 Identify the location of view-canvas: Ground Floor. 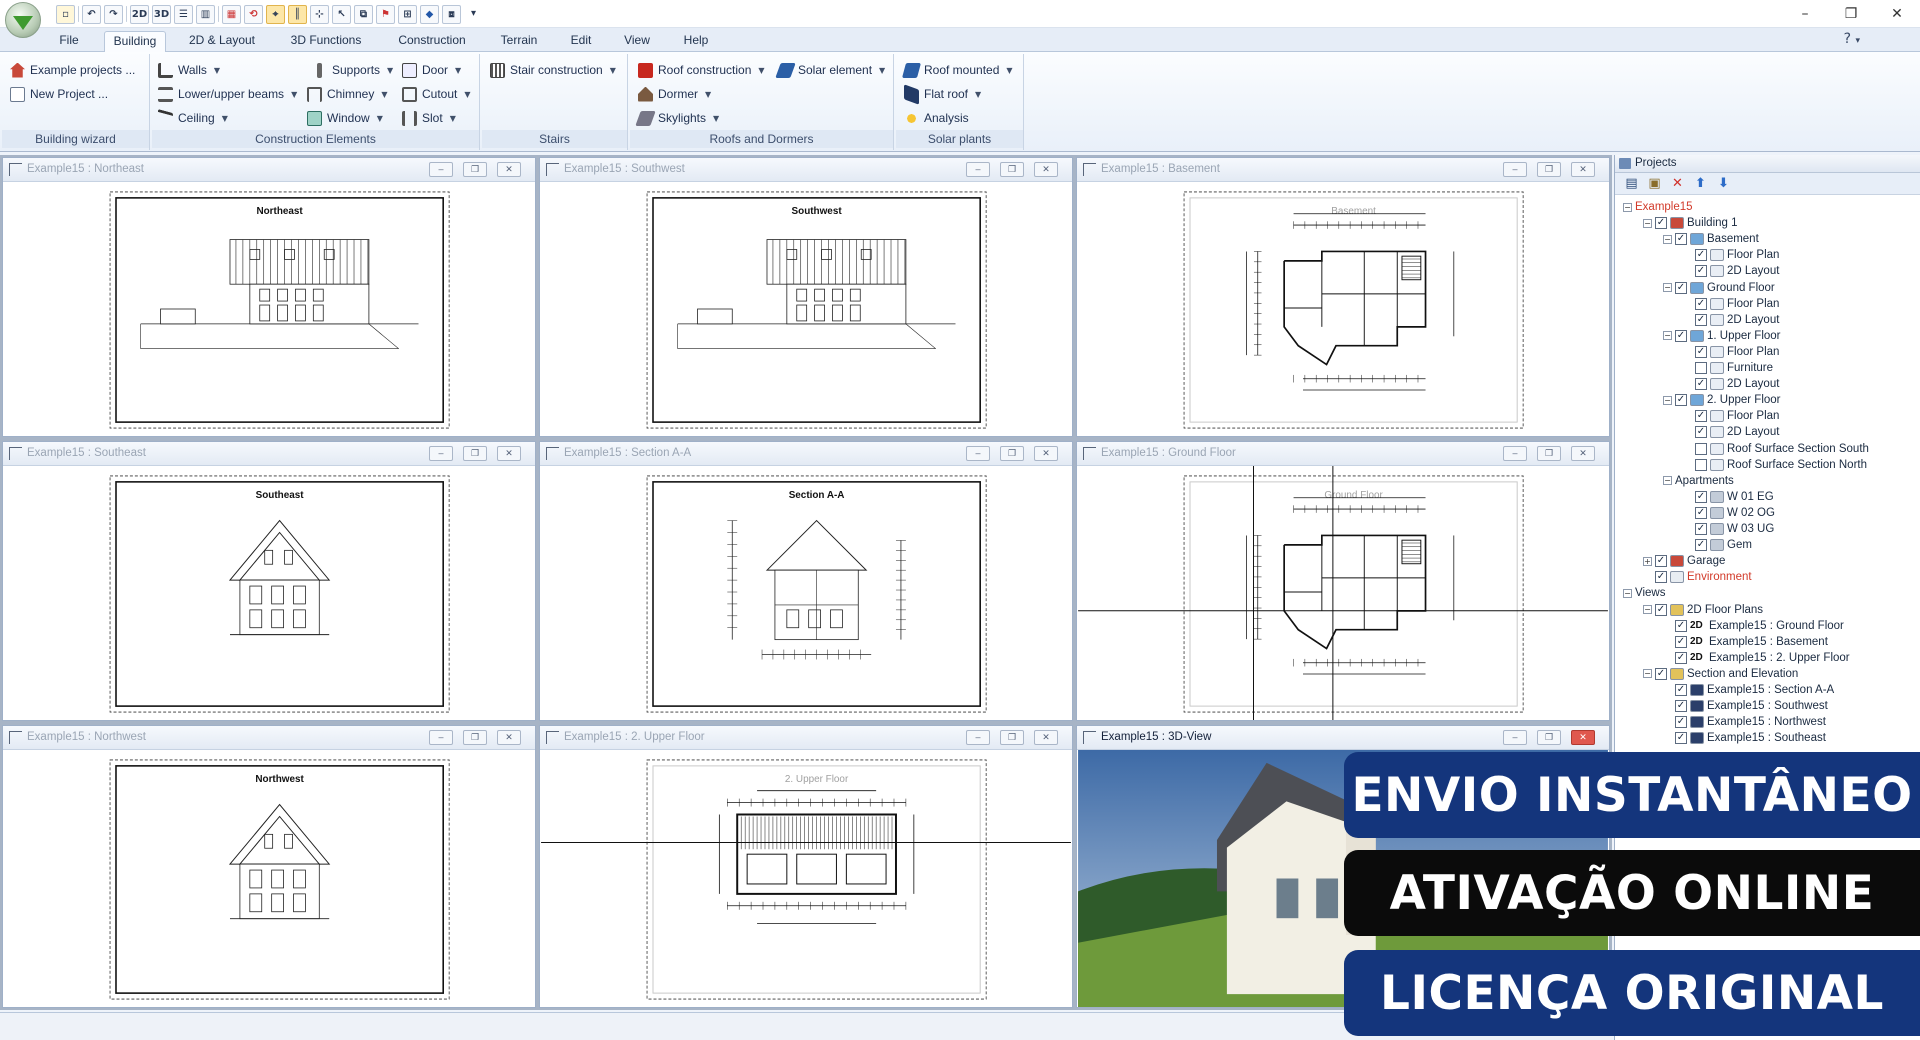
(1343, 593).